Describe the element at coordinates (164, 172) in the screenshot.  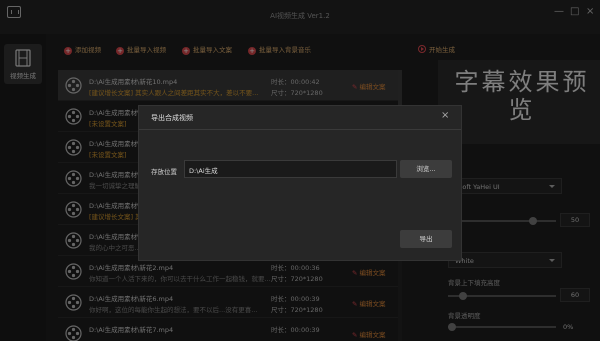
I see `save-path-label: 存放位置` at that location.